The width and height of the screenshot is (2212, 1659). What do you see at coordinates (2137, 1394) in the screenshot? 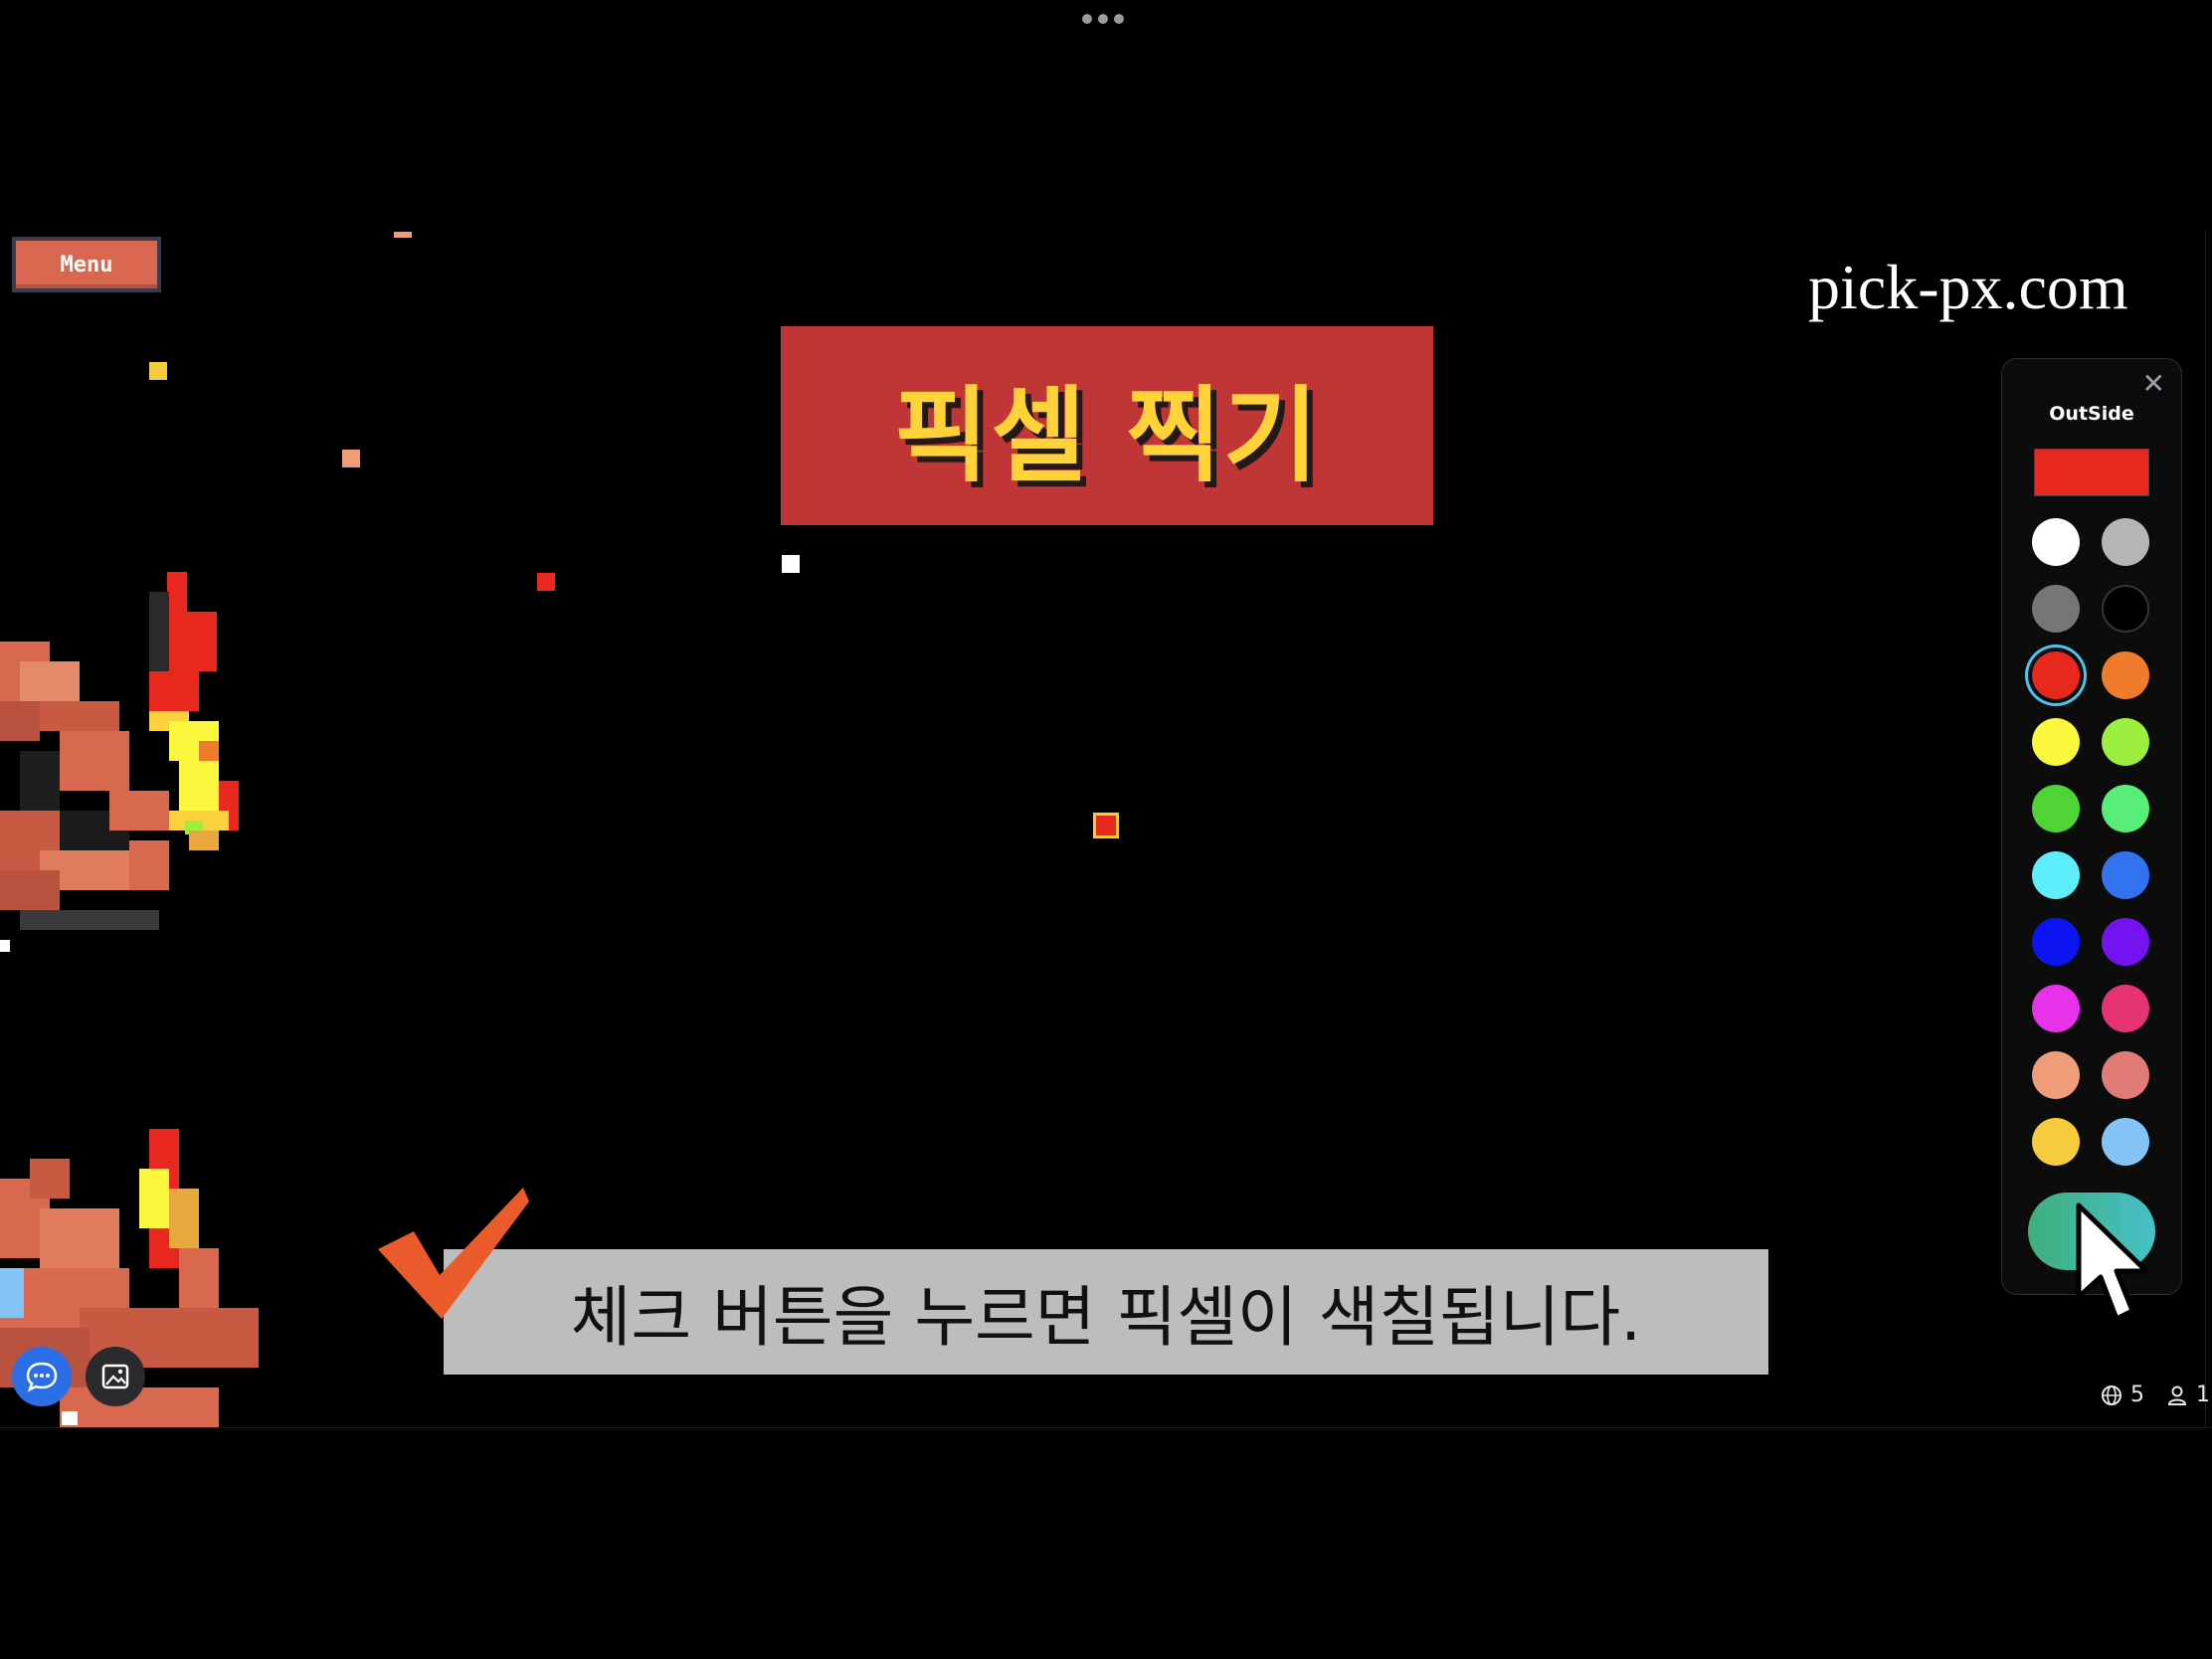
I see `online-count: 5` at bounding box center [2137, 1394].